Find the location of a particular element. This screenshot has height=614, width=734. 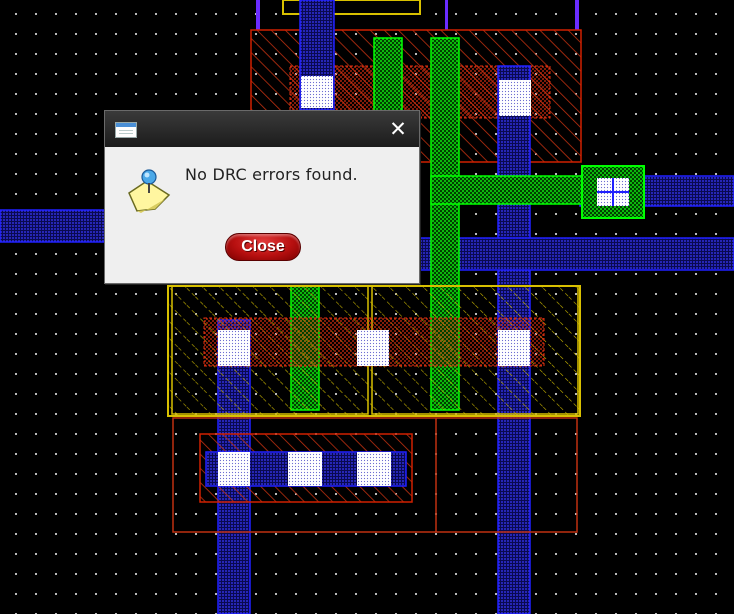

window-icon is located at coordinates (126, 130).